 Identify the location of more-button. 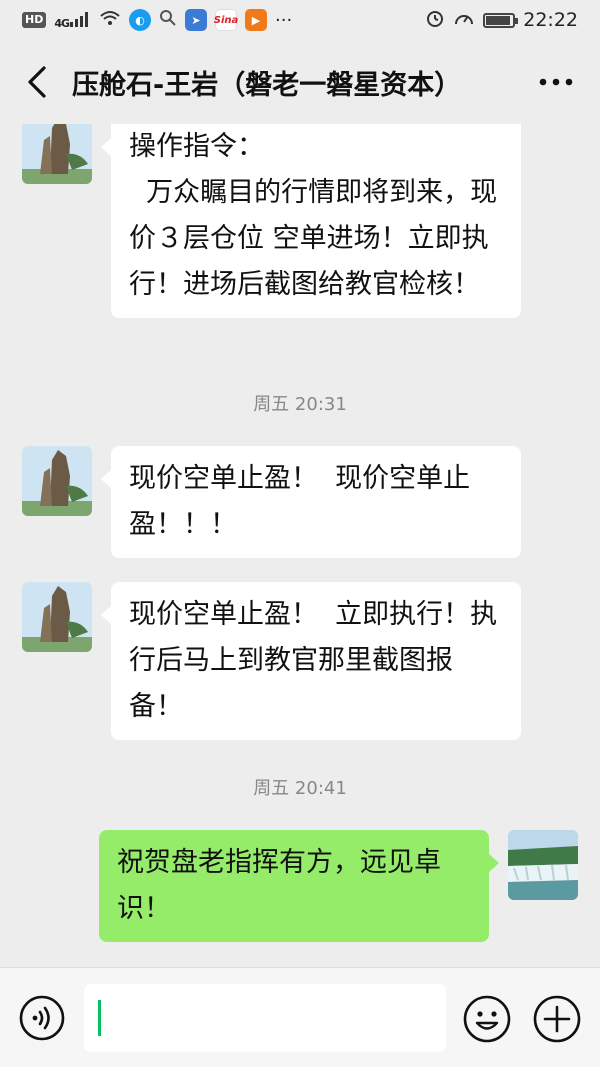
(556, 82).